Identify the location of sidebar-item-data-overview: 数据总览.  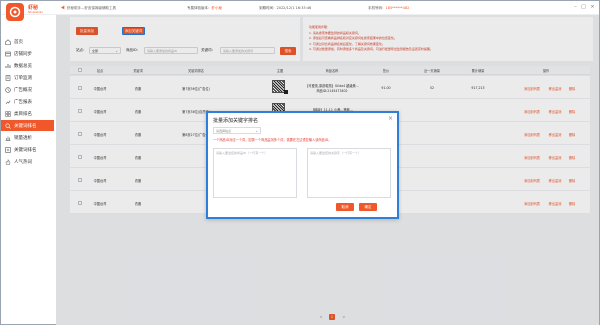
(27, 65).